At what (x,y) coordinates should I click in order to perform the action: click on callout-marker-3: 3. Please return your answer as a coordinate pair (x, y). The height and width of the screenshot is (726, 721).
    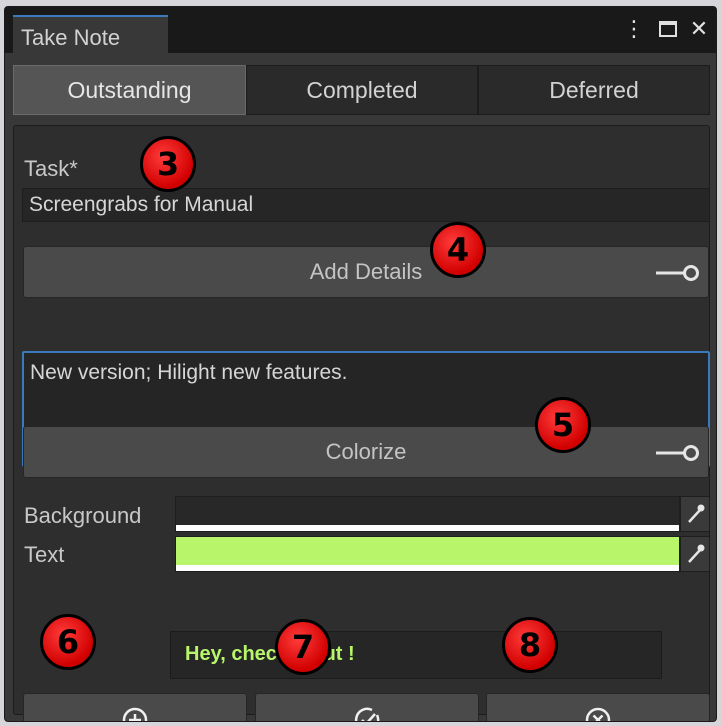
    Looking at the image, I should click on (168, 164).